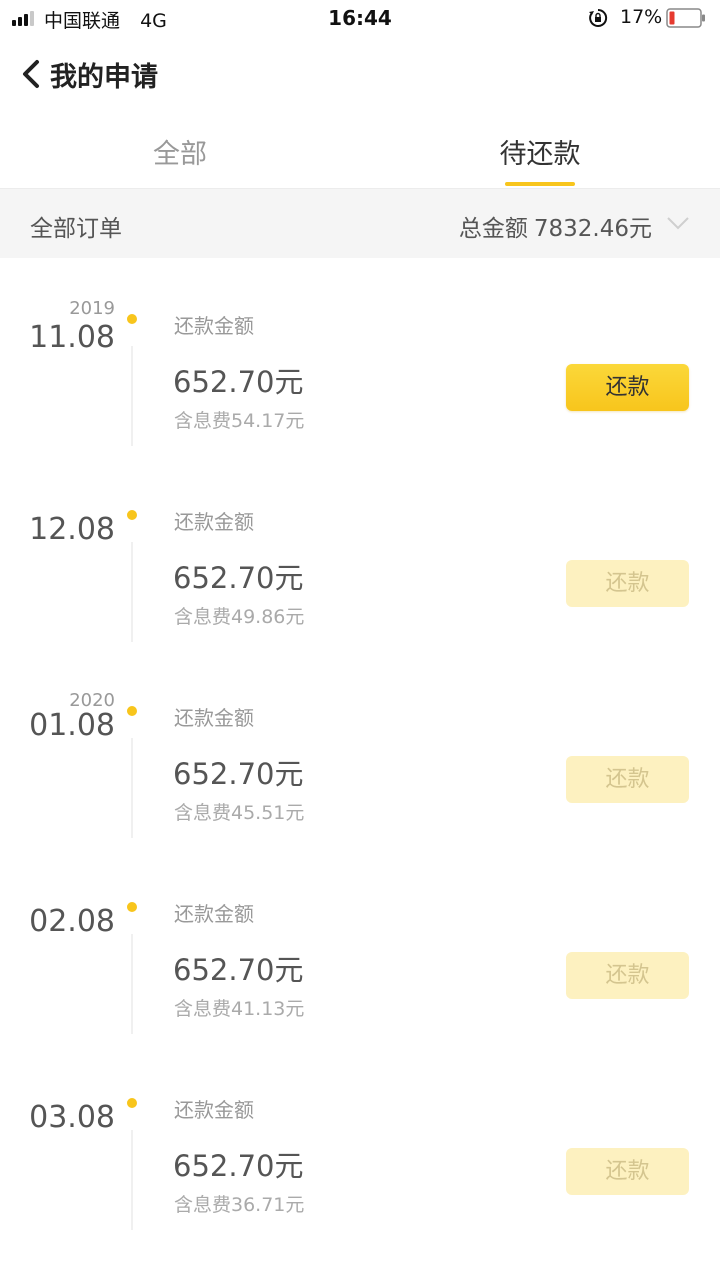  What do you see at coordinates (72, 725) in the screenshot?
I see `item-date: 01.08` at bounding box center [72, 725].